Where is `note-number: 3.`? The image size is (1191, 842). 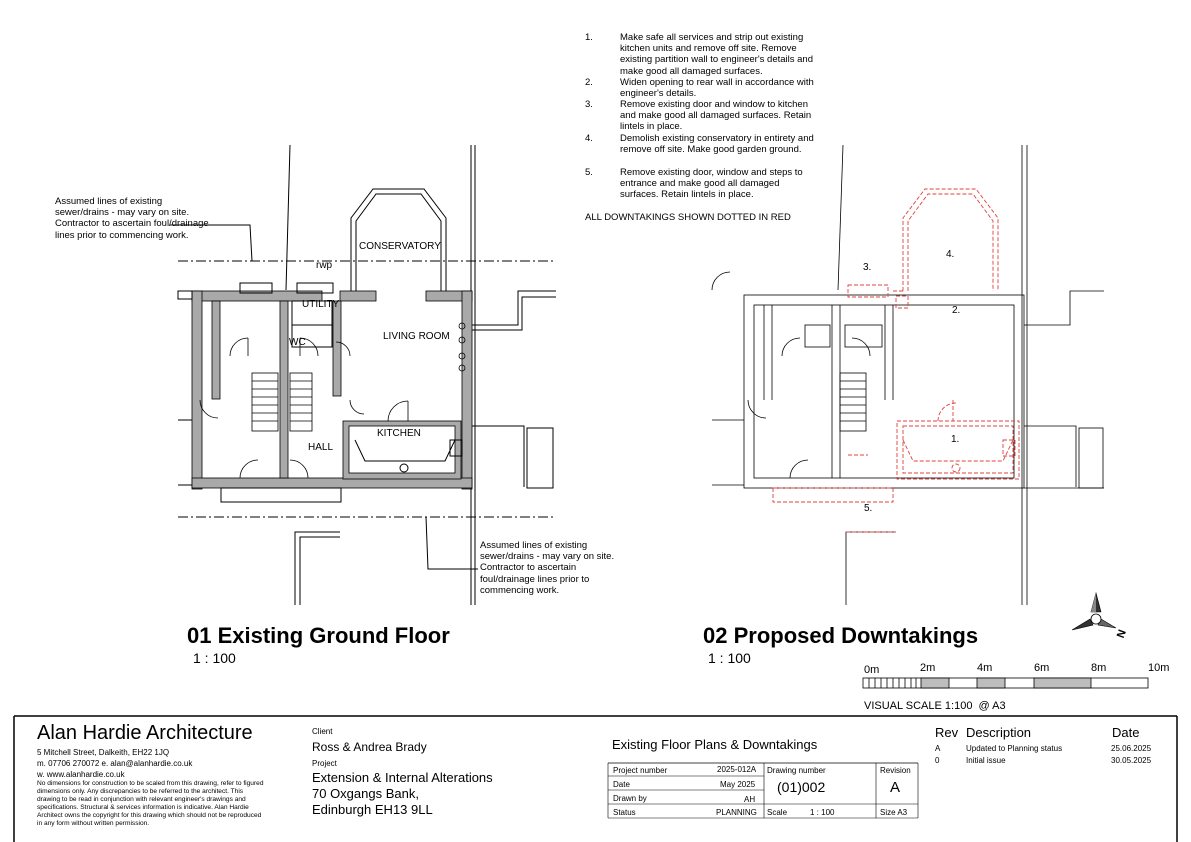
note-number: 3. is located at coordinates (589, 104).